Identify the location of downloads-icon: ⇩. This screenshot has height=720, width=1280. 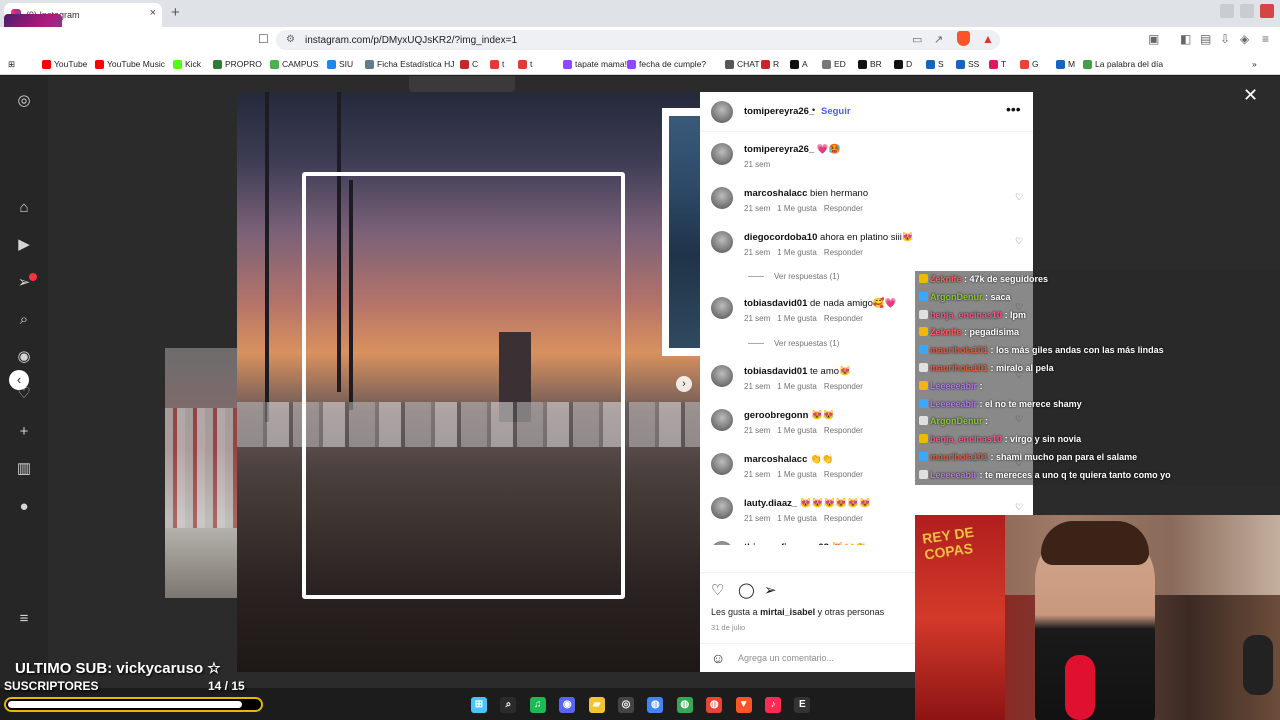
(1225, 39).